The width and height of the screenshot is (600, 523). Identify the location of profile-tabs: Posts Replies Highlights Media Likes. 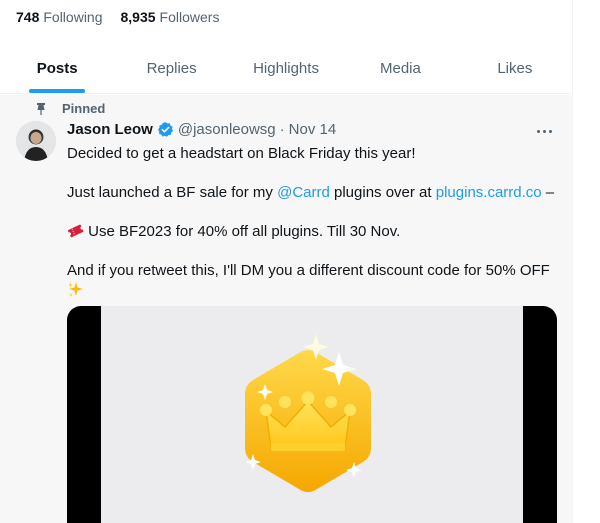
(286, 69).